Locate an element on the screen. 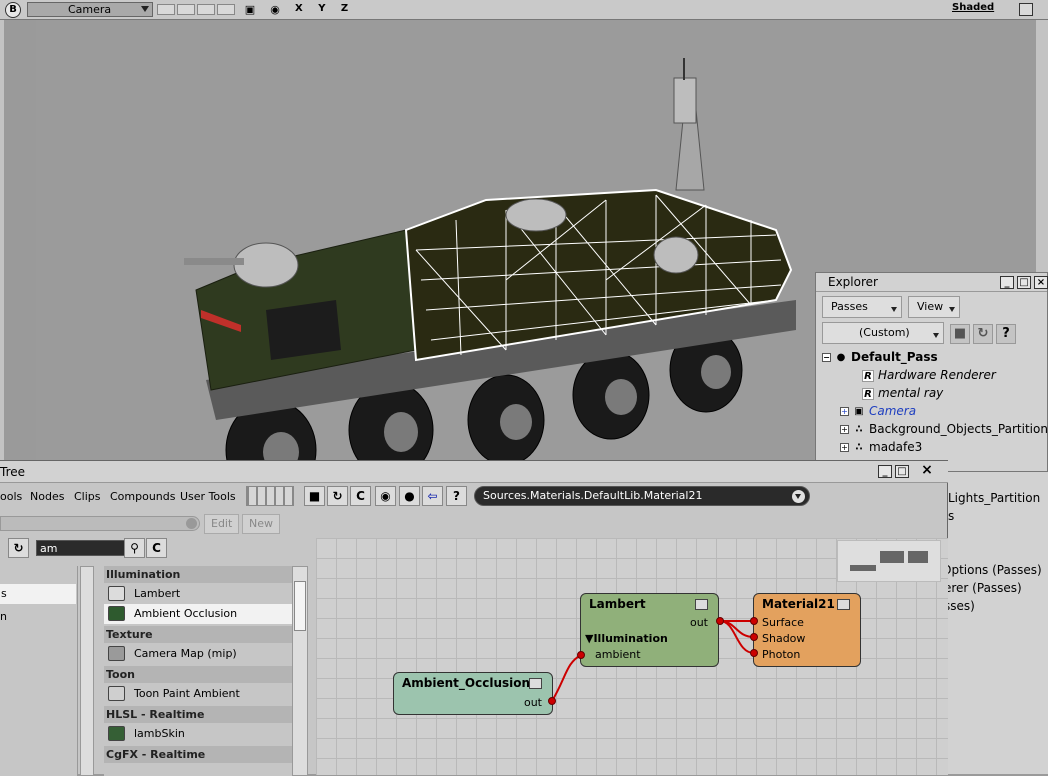 This screenshot has width=1048, height=776. view-button: View is located at coordinates (934, 307).